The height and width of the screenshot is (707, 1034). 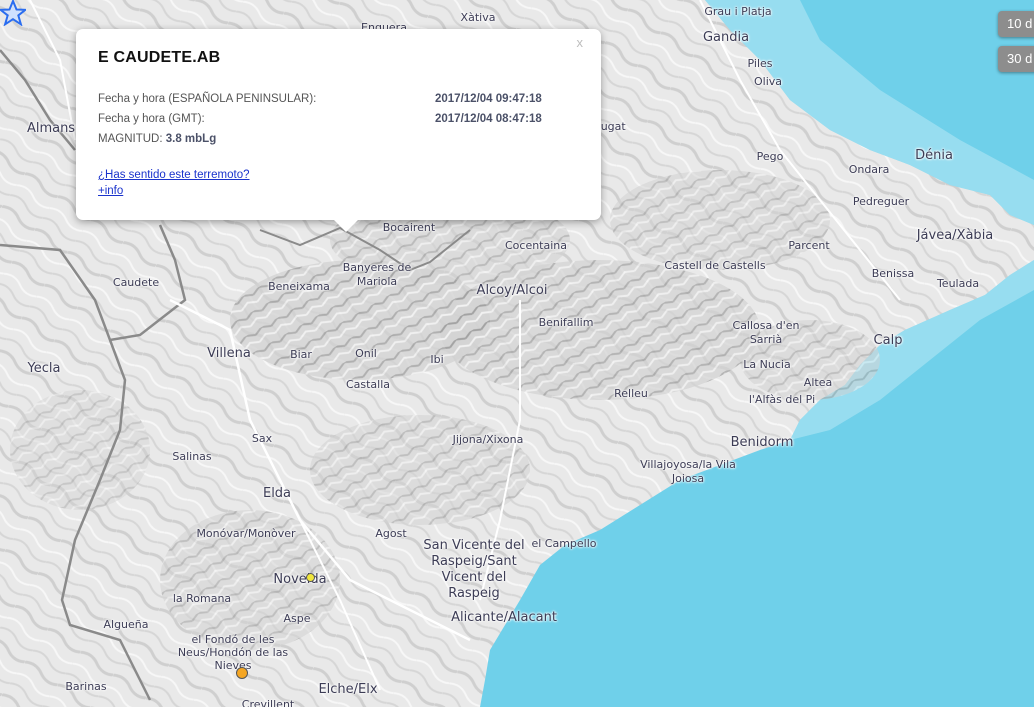 I want to click on place-label: Agost, so click(x=391, y=533).